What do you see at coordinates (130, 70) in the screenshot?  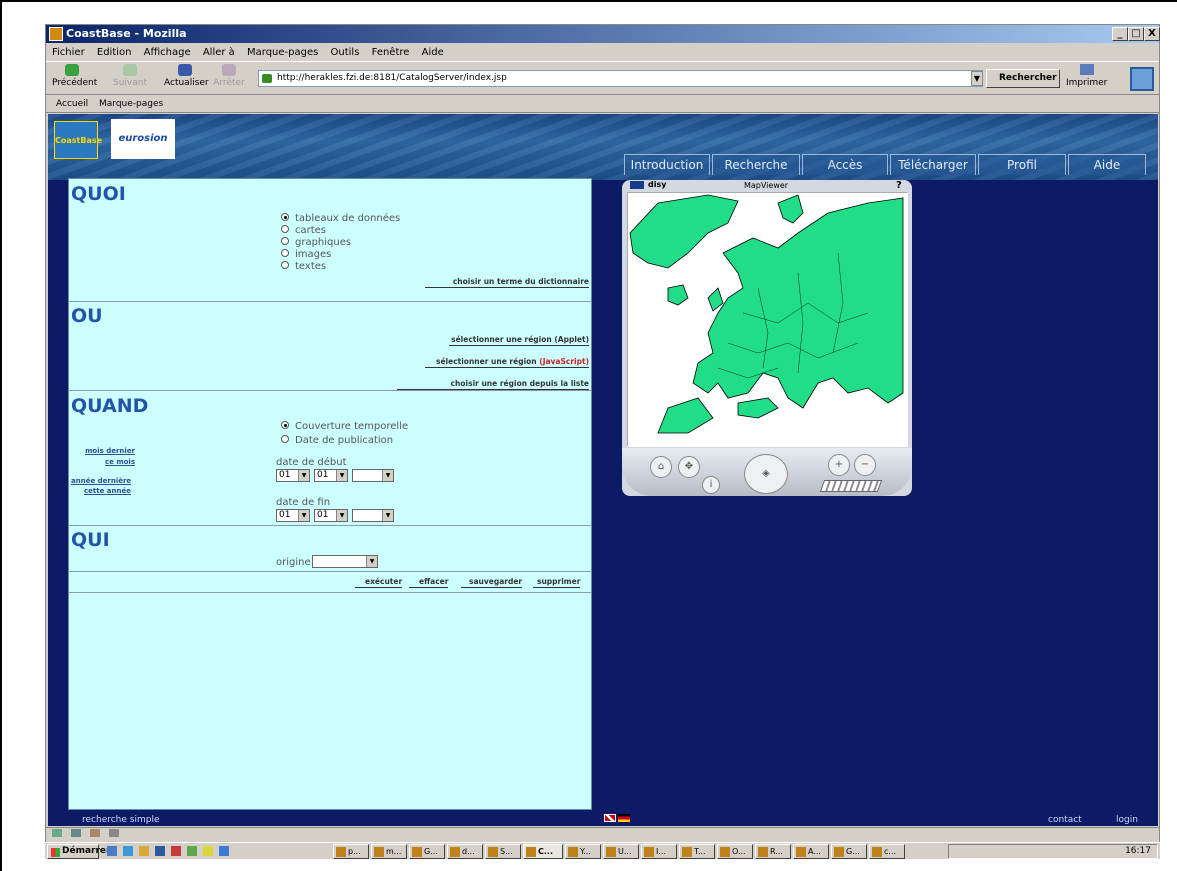 I see `forward-arrow-icon` at bounding box center [130, 70].